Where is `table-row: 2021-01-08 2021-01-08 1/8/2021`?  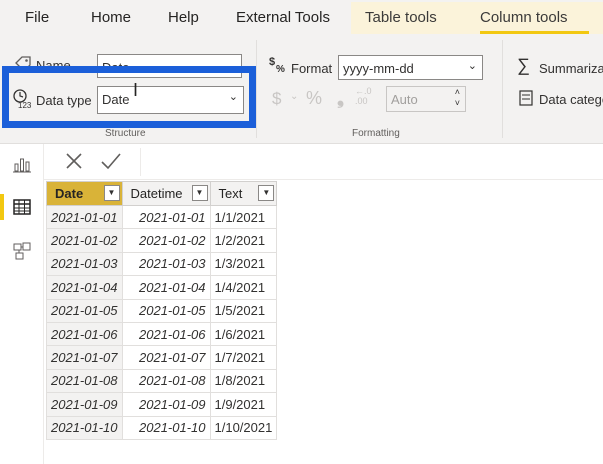
table-row: 2021-01-08 2021-01-08 1/8/2021 is located at coordinates (162, 381).